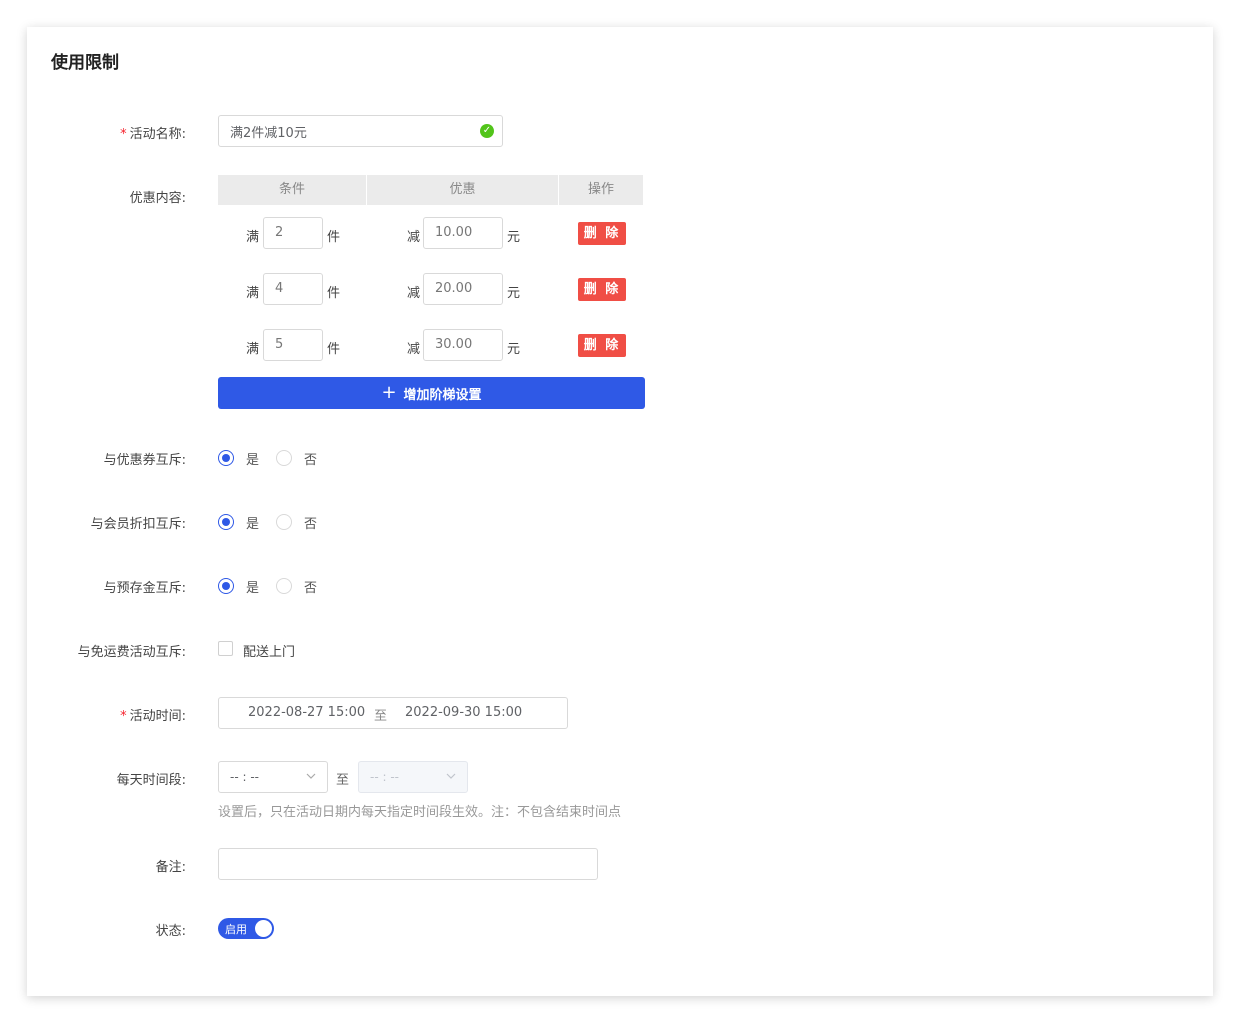 The image size is (1240, 1024). What do you see at coordinates (138, 524) in the screenshot?
I see `member-exclusive-label: 与会员折扣互斥:` at bounding box center [138, 524].